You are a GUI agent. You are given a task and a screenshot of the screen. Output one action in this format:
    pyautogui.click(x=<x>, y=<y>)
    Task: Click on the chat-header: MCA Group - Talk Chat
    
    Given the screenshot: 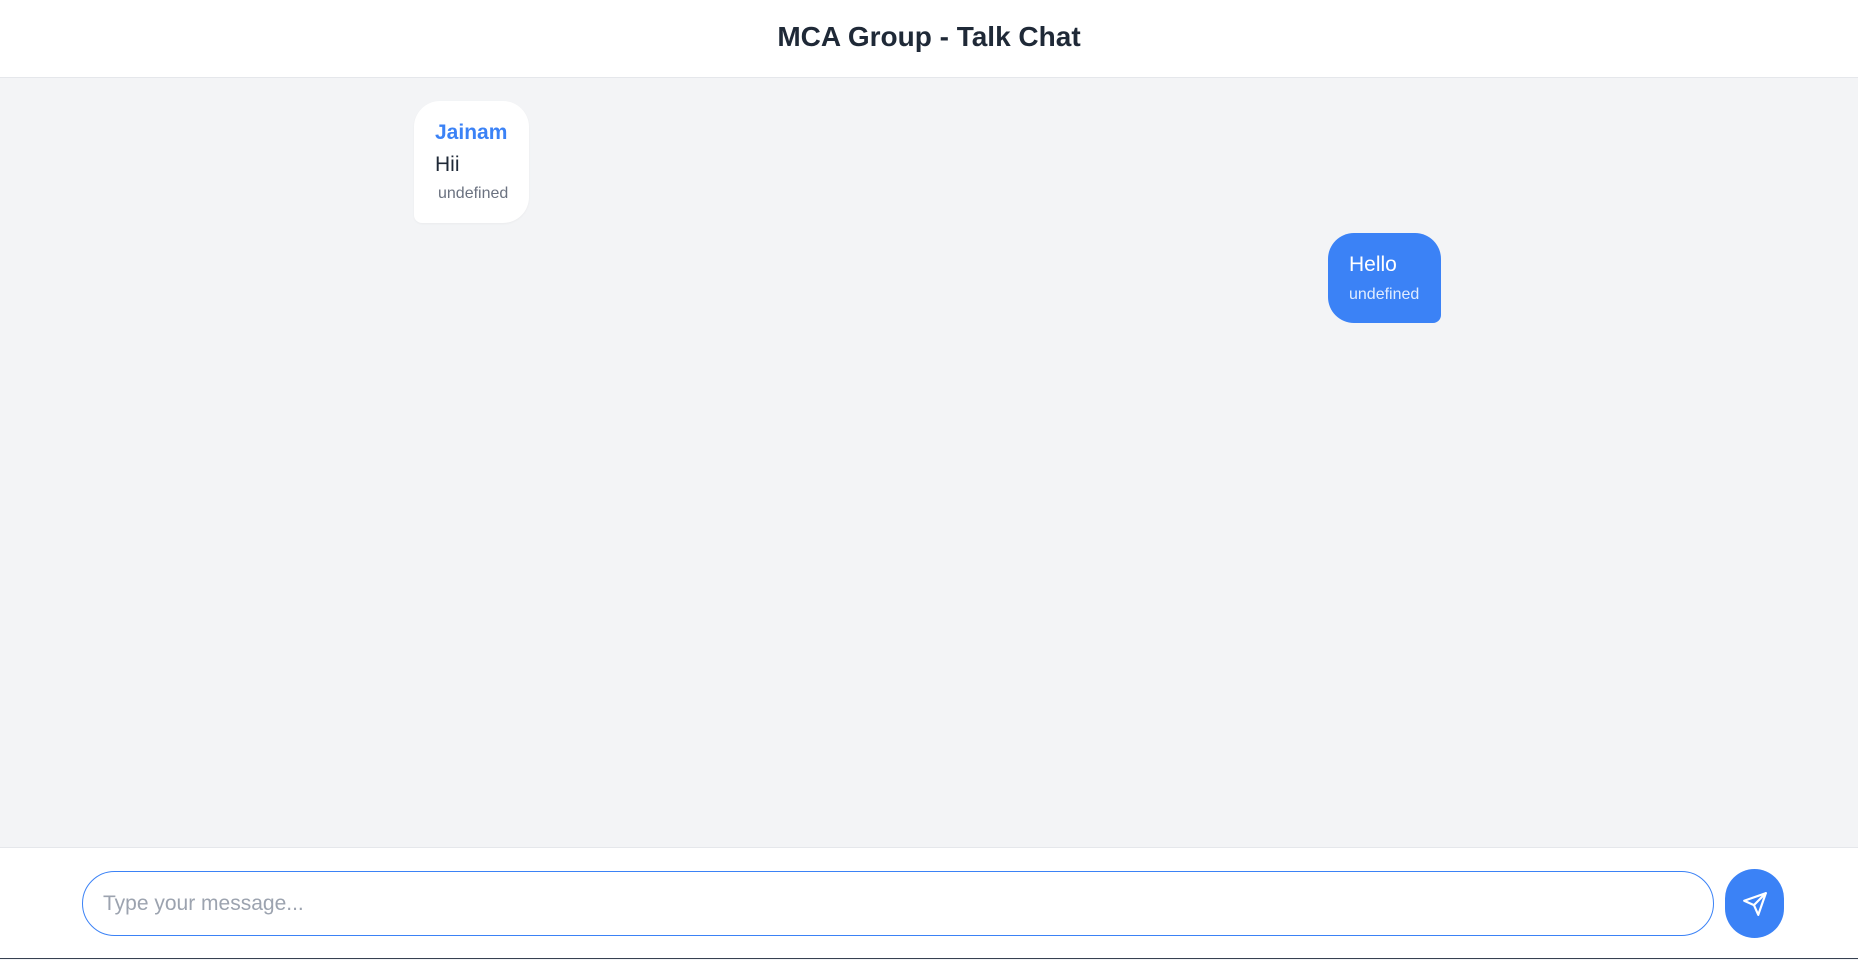 What is the action you would take?
    pyautogui.click(x=929, y=39)
    